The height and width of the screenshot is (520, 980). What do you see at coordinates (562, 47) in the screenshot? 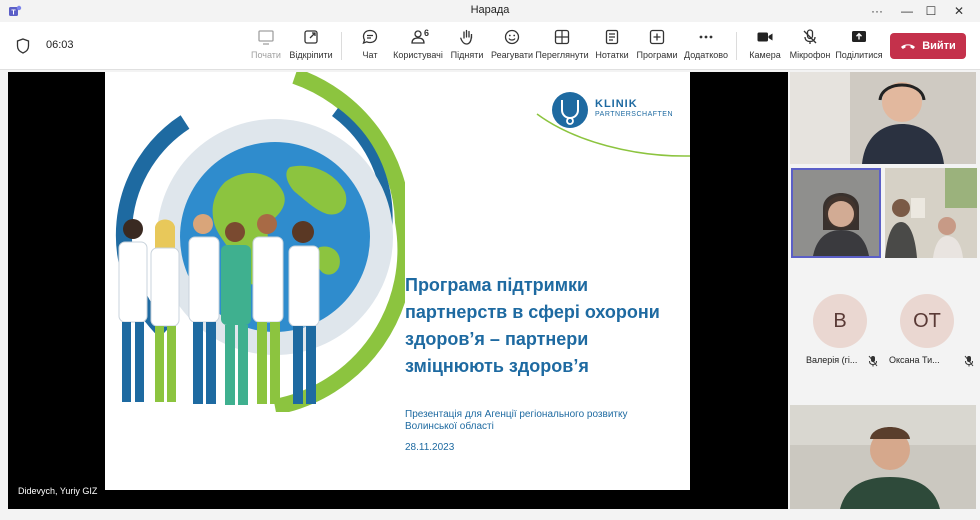
I see `view-button: Переглянути` at bounding box center [562, 47].